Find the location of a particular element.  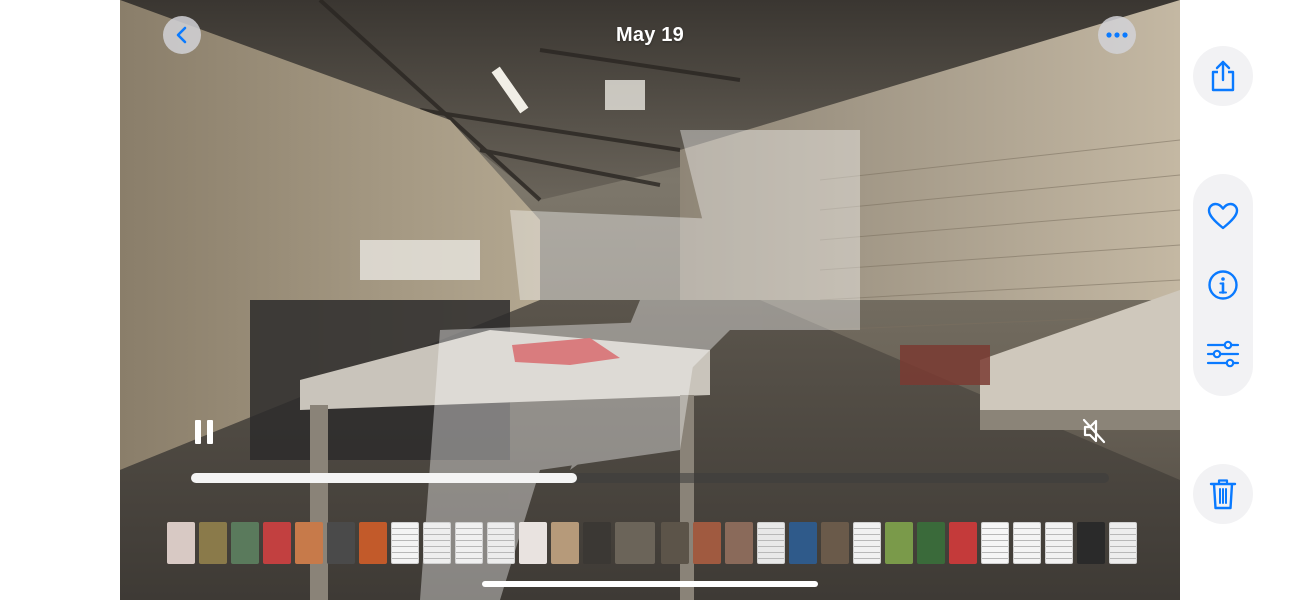

page-title: May 19 is located at coordinates (650, 35).